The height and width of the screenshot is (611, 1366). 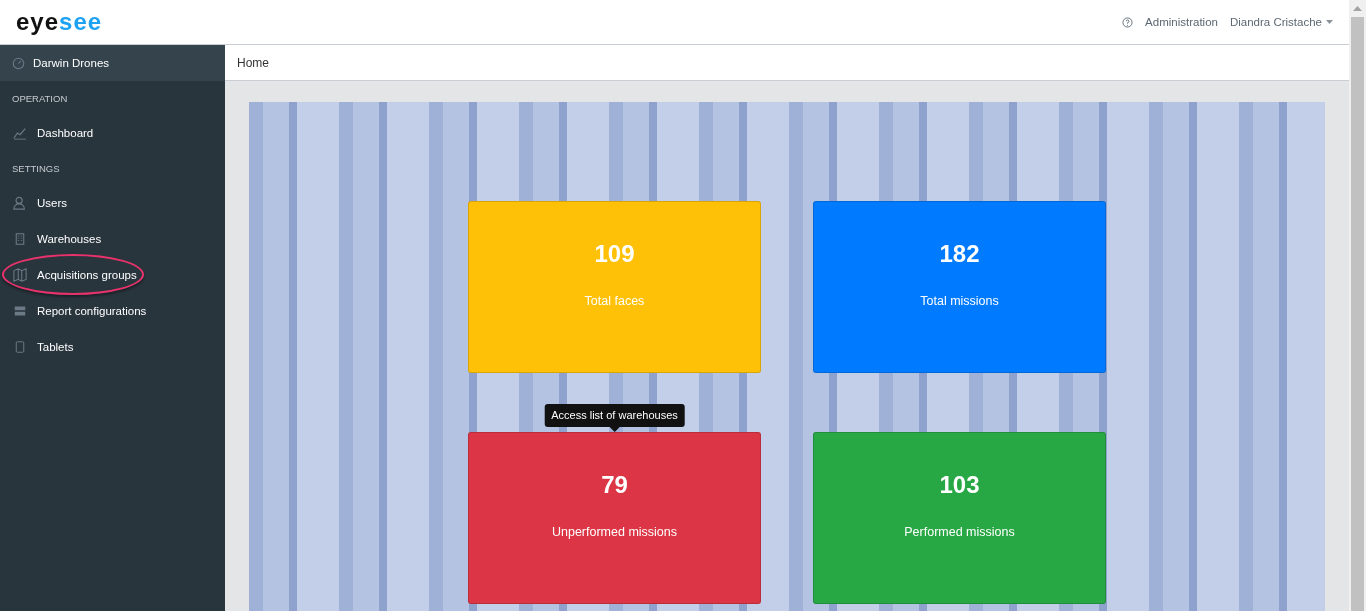 I want to click on logo: eyesee, so click(x=59, y=22).